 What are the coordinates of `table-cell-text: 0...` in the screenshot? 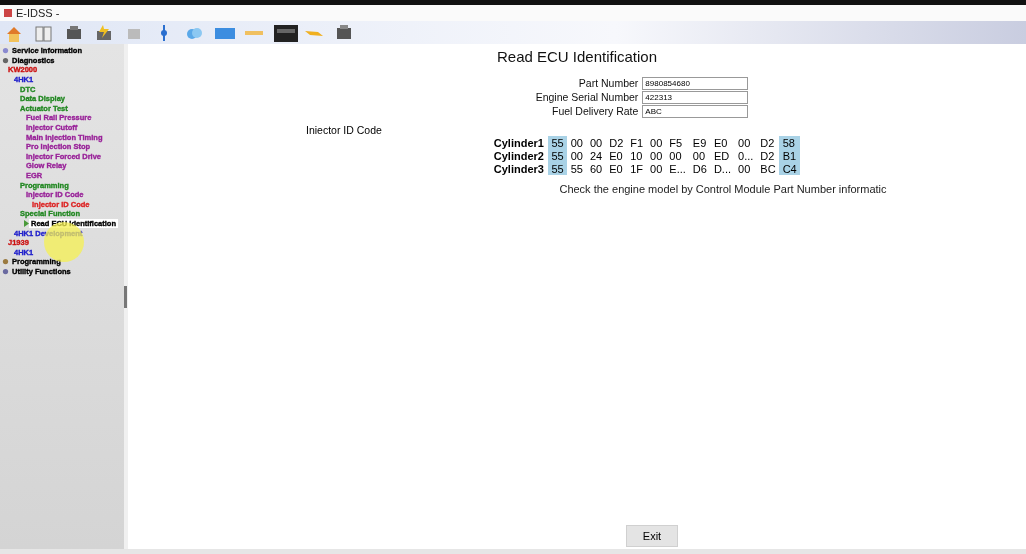 It's located at (746, 155).